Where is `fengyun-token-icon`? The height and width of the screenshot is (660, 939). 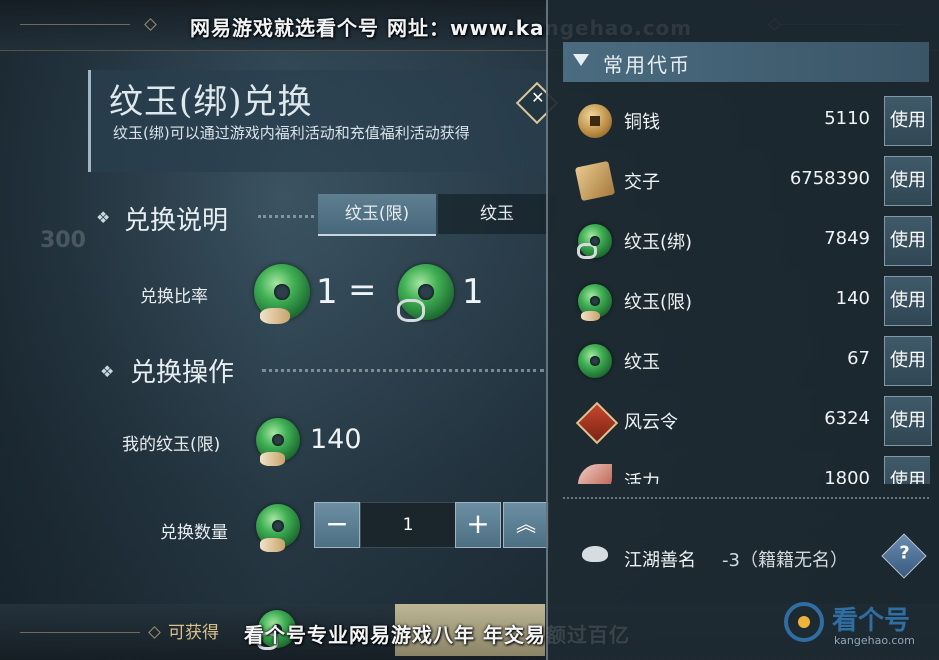
fengyun-token-icon is located at coordinates (597, 423).